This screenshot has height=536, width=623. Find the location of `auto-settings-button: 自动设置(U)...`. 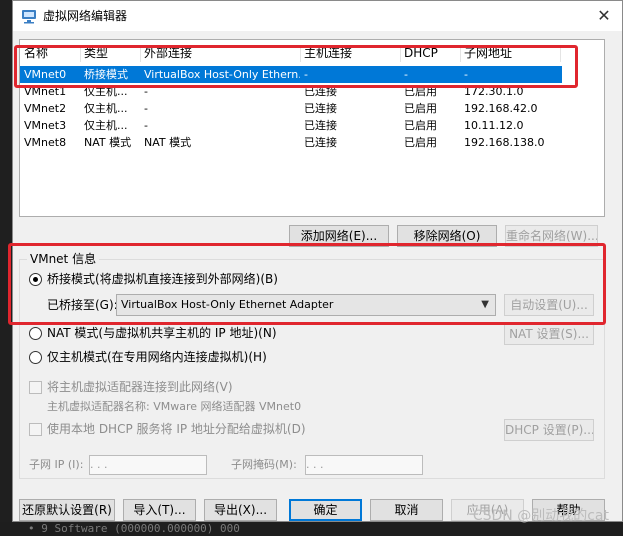

auto-settings-button: 自动设置(U)... is located at coordinates (549, 305).